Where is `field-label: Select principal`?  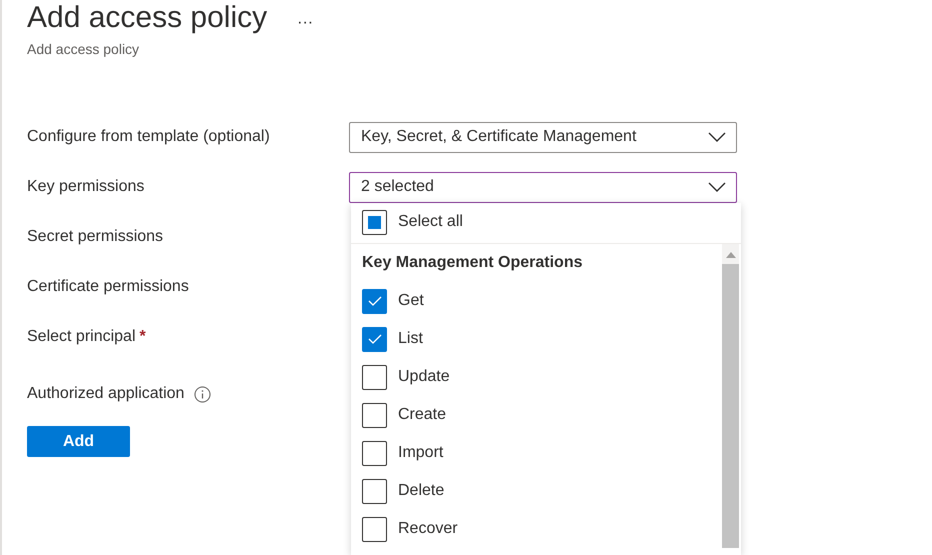 field-label: Select principal is located at coordinates (81, 337).